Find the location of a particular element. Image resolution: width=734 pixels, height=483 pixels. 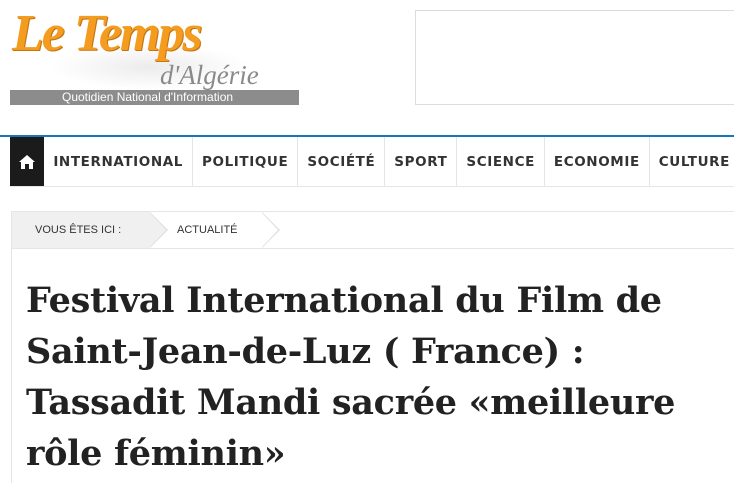

logo-tagline: Quotidien National d'Information is located at coordinates (154, 97).